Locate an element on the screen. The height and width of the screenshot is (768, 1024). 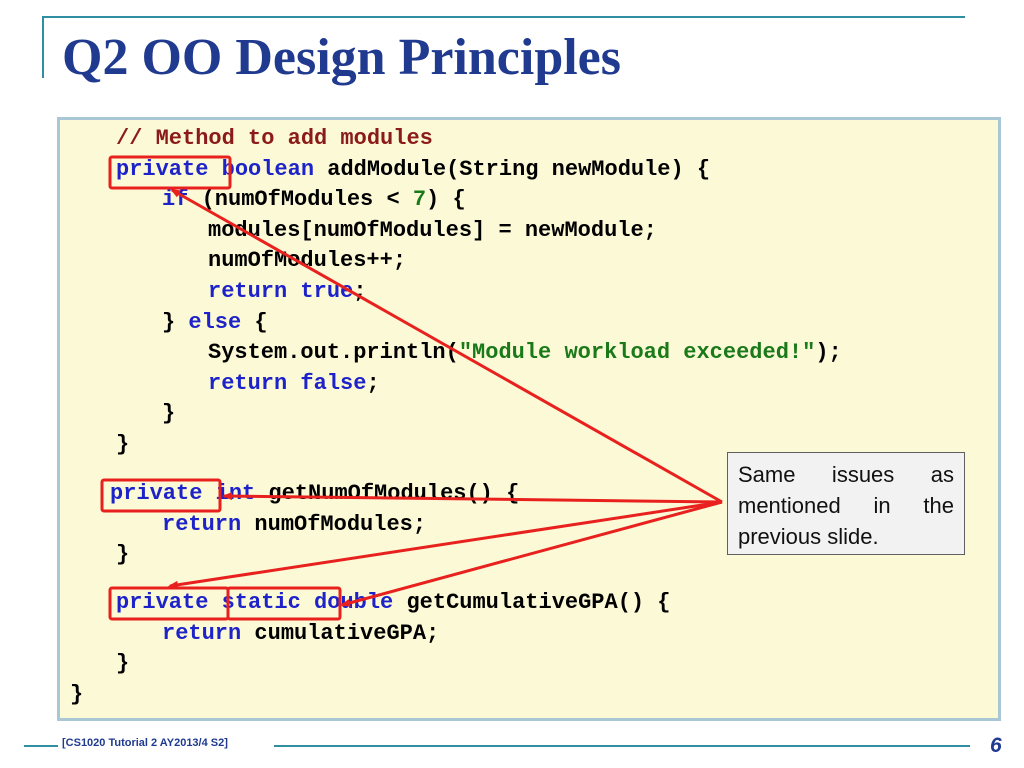
highlight-box-static is located at coordinates (284, 603).